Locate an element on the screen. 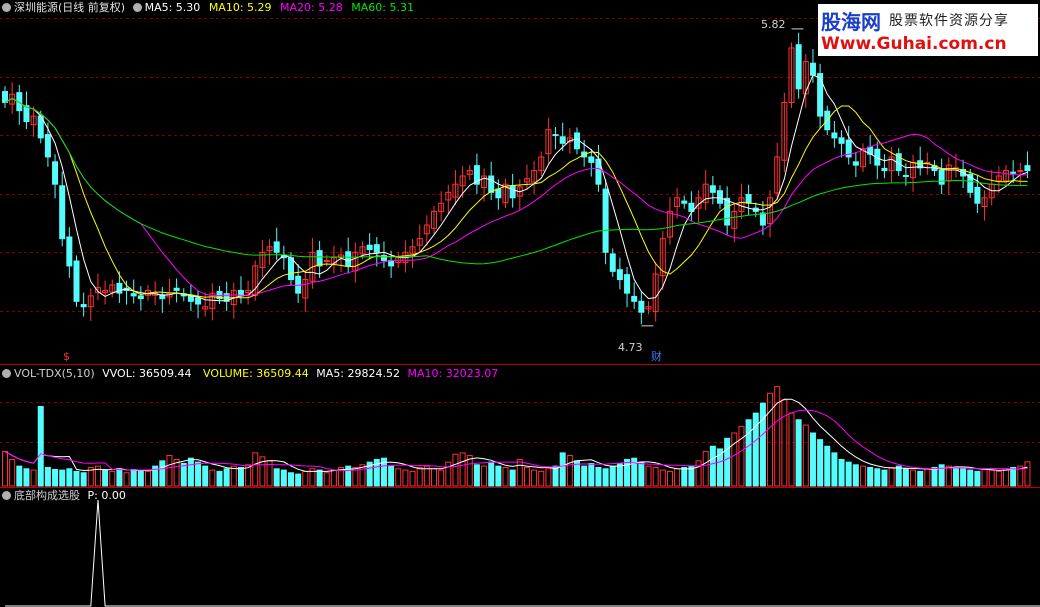  indicator-name: 底部构成选股 is located at coordinates (47, 495).